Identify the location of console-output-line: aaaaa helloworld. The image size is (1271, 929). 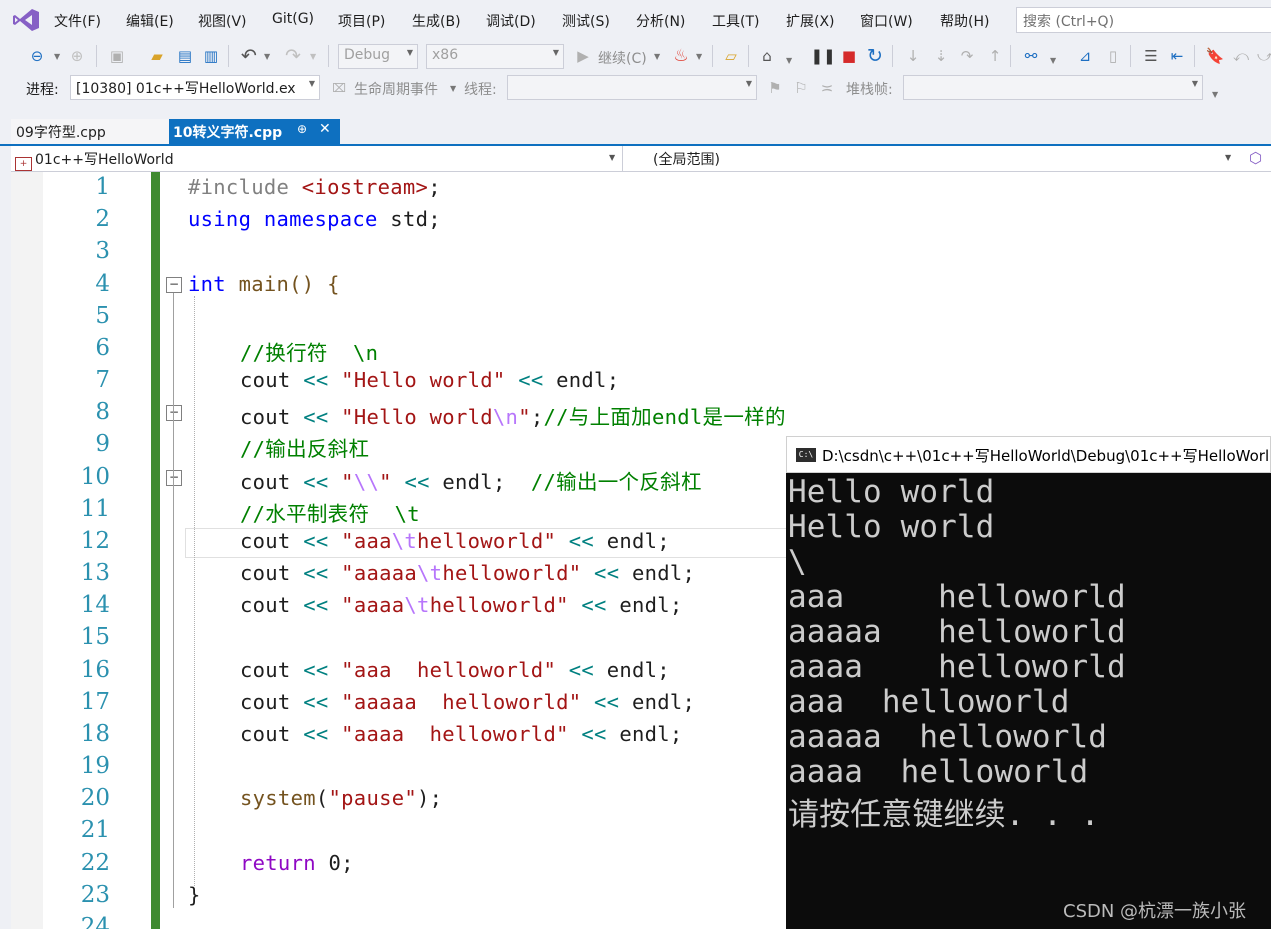
(947, 737).